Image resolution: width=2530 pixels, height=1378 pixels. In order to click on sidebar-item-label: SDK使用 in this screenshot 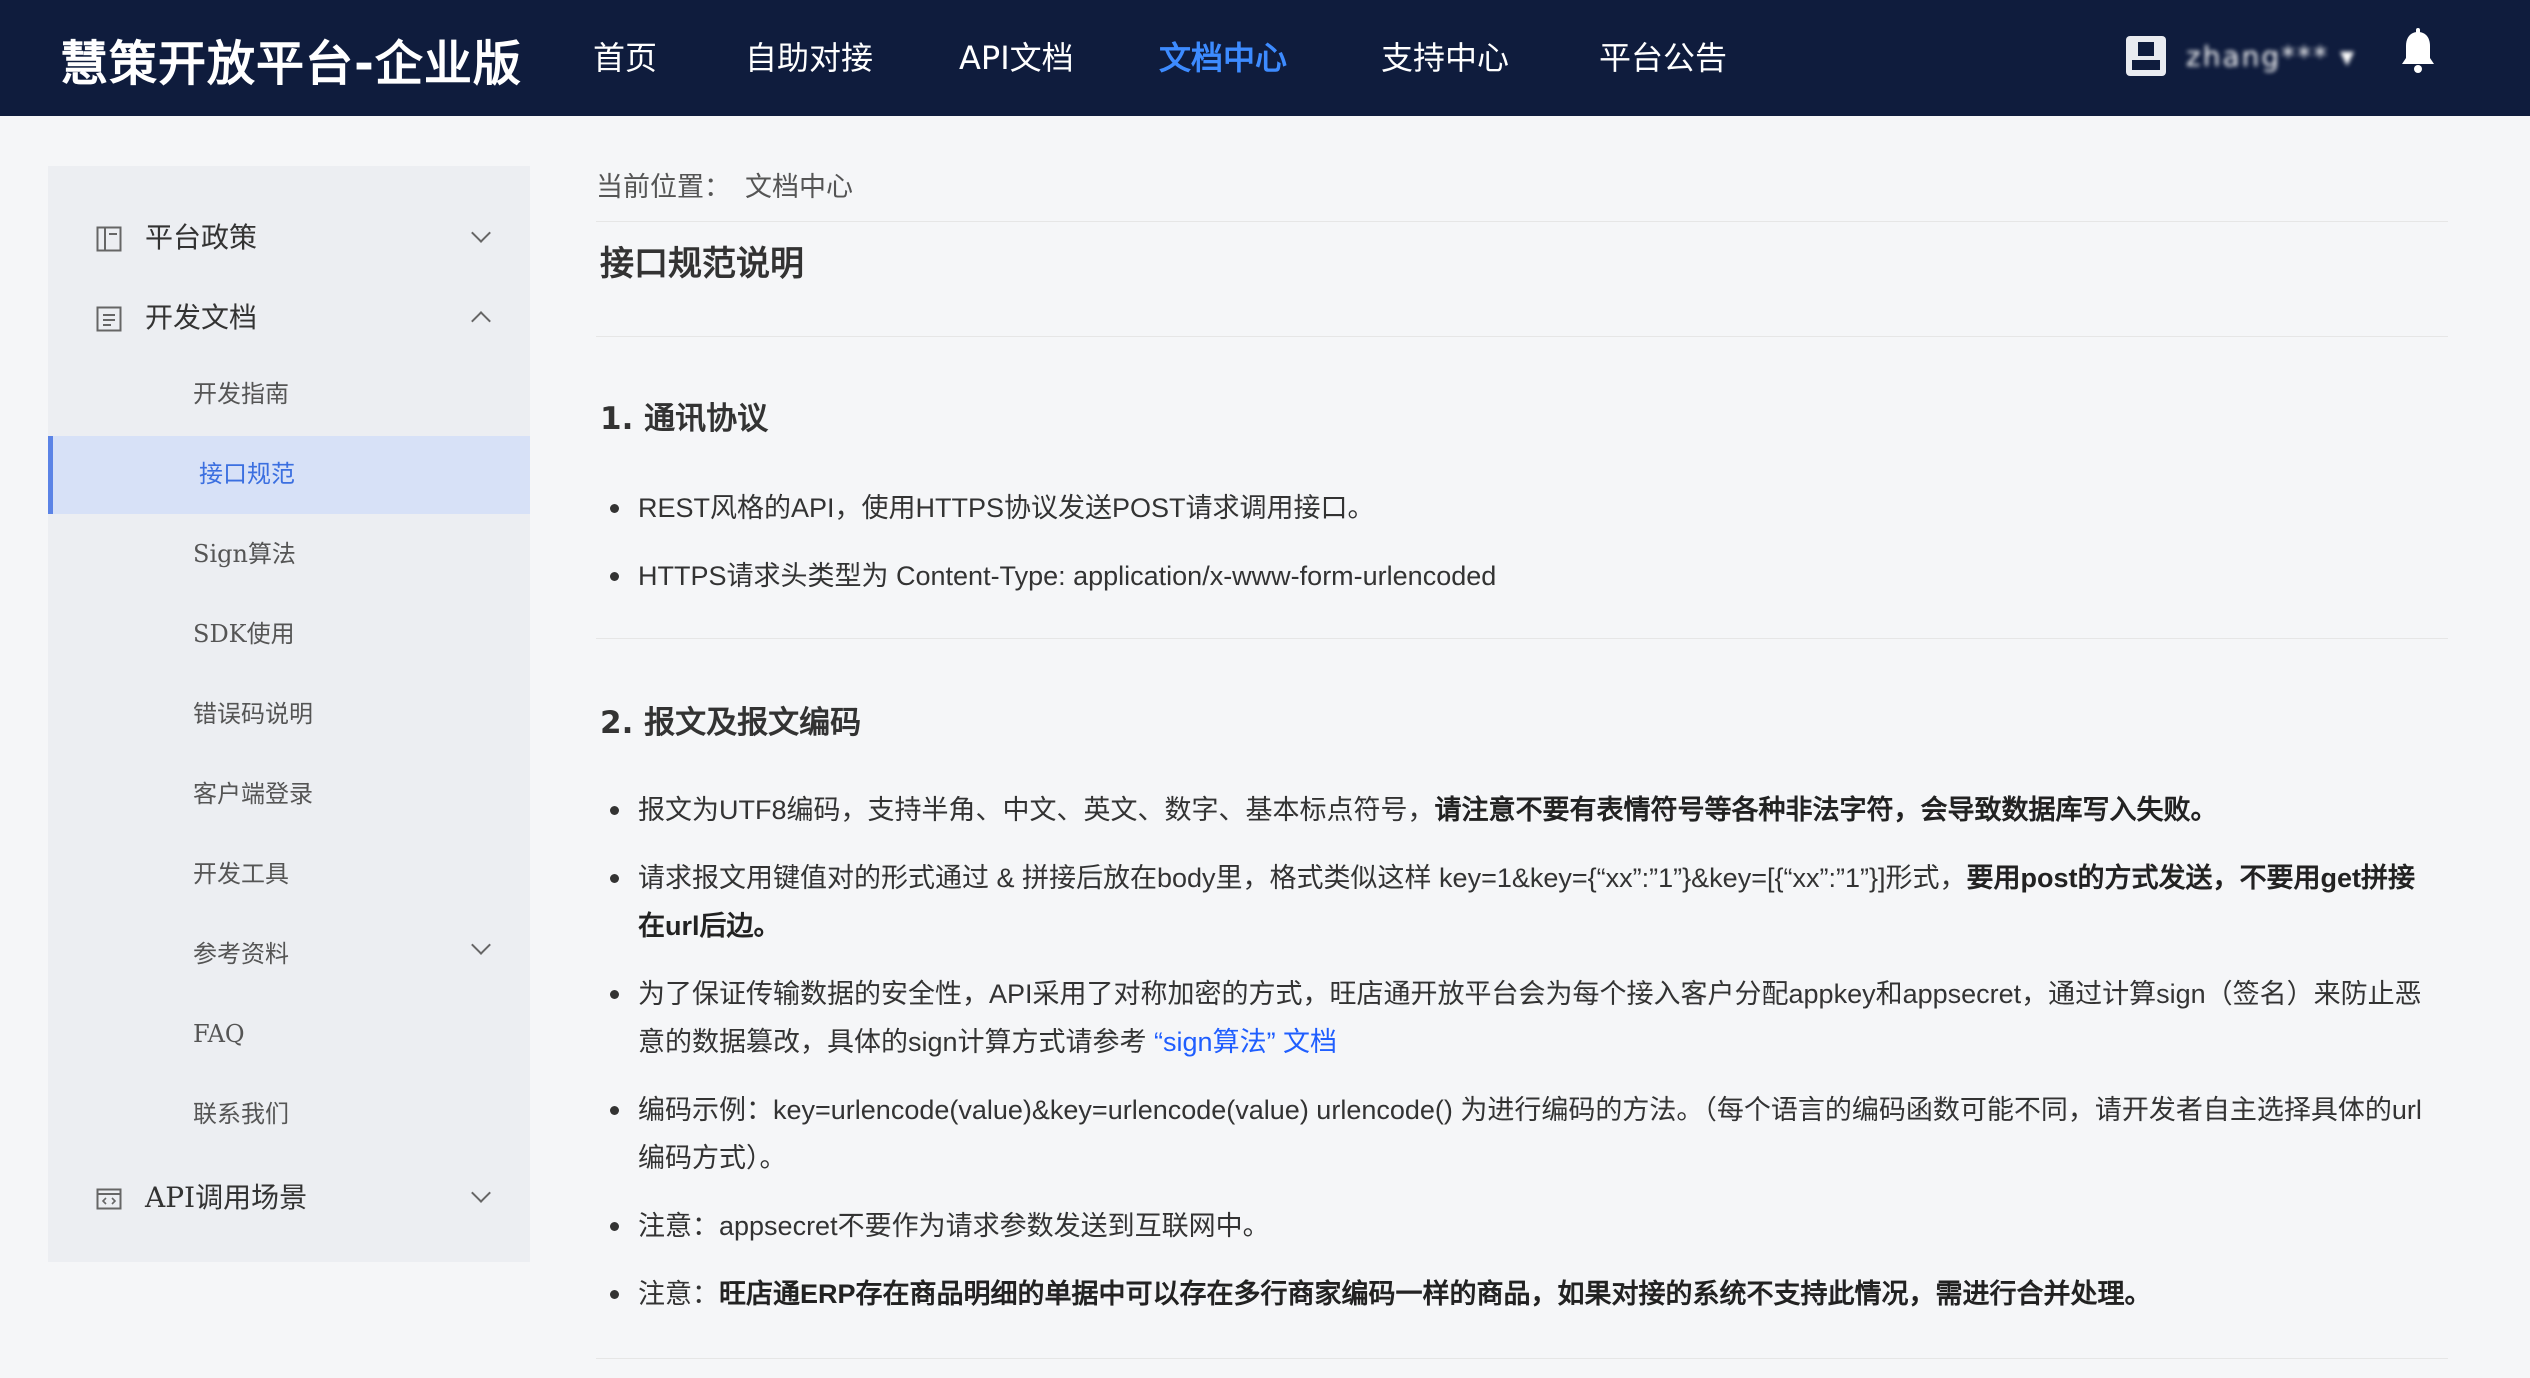, I will do `click(244, 634)`.